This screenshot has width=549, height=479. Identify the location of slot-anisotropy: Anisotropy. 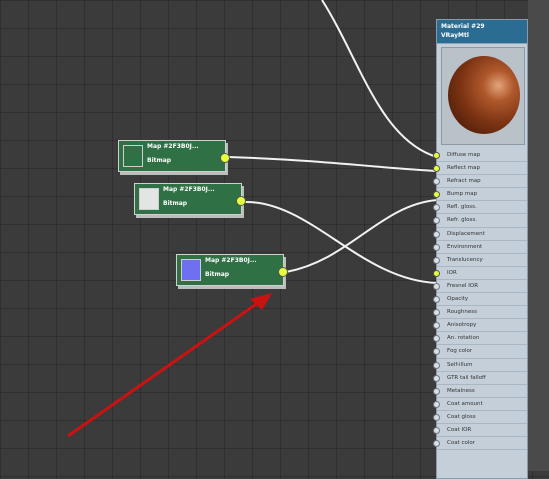
(480, 326).